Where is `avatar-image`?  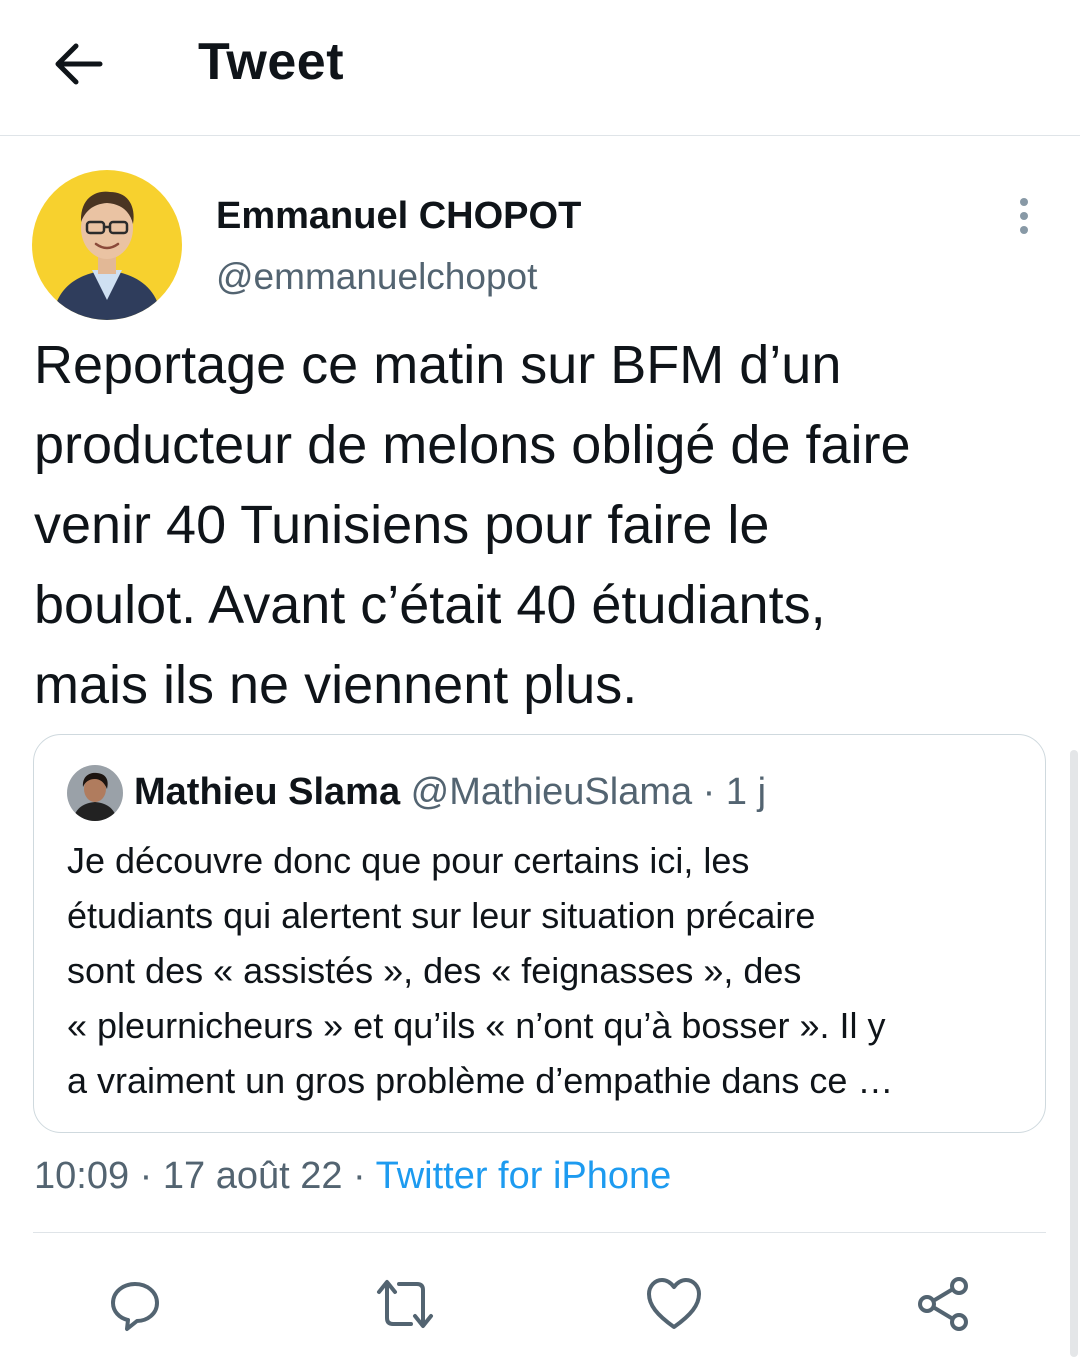 avatar-image is located at coordinates (107, 245).